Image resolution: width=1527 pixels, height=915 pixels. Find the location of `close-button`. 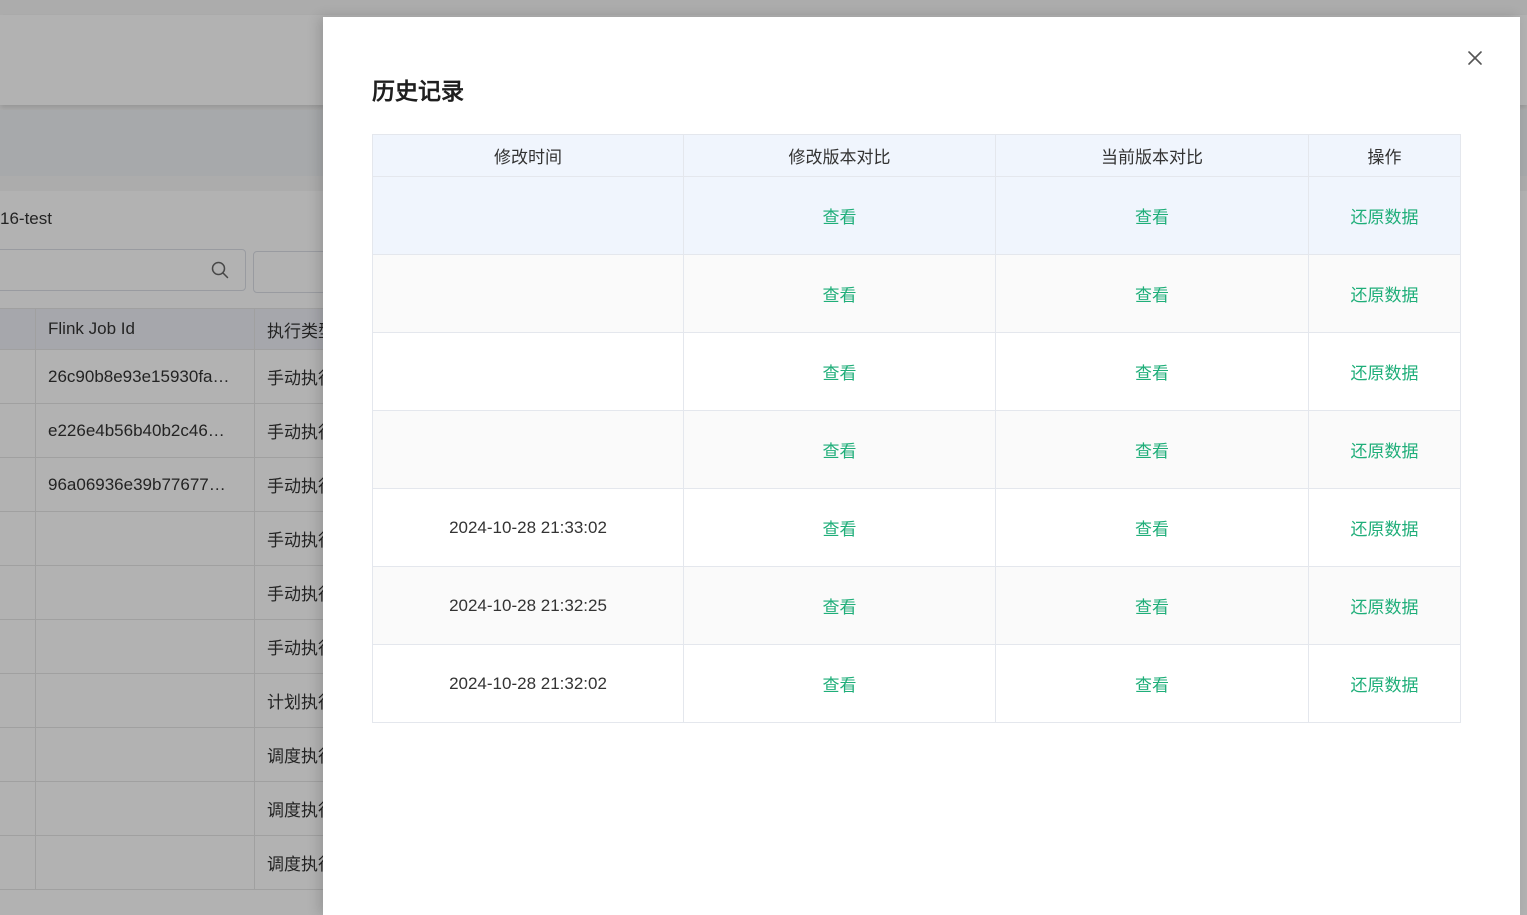

close-button is located at coordinates (1475, 60).